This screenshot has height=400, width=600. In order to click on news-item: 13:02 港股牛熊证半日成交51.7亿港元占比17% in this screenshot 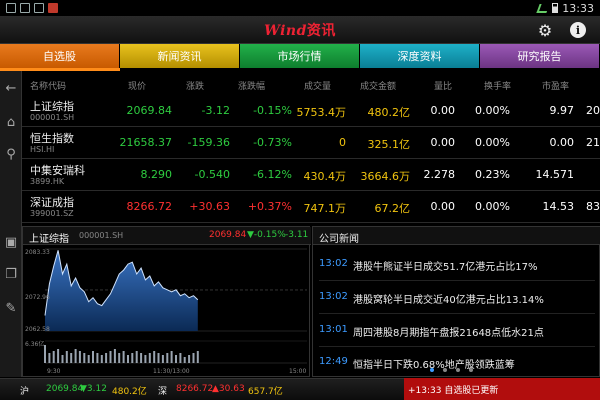, I will do `click(457, 265)`.